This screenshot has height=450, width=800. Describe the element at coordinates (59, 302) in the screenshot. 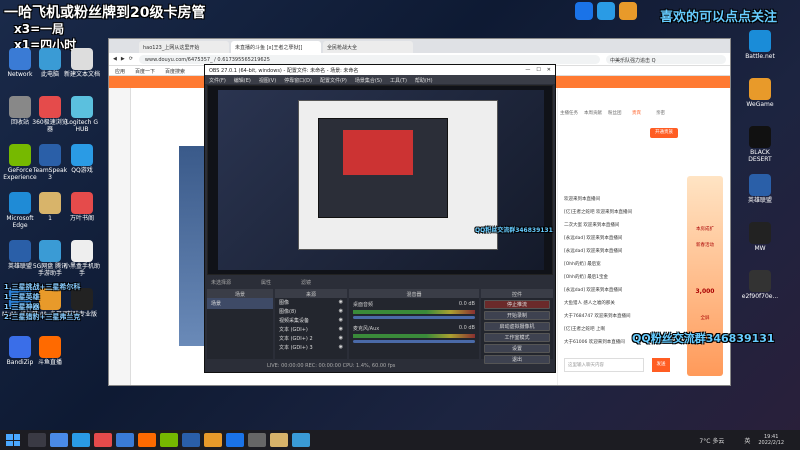

I see `rules-overlay: 1.三星挑战+三星希尔科 1.三星英雄 1.三星神器 2.三星猎豹+三星弗兰克` at that location.